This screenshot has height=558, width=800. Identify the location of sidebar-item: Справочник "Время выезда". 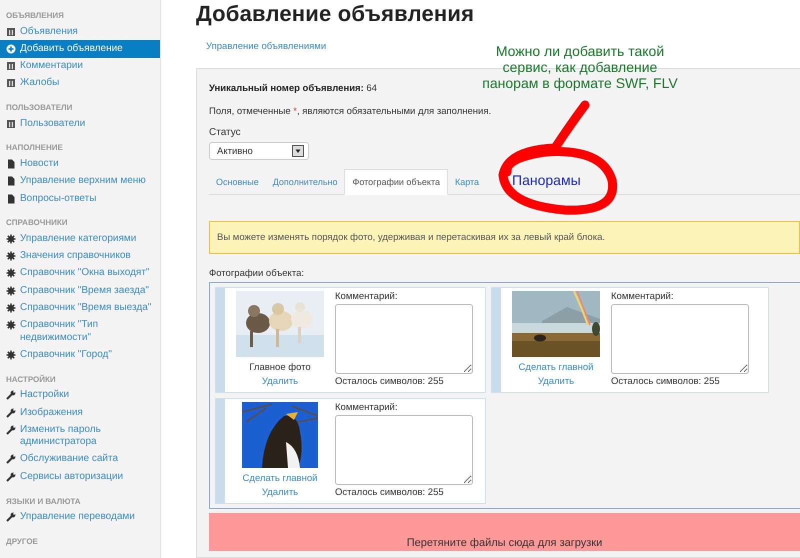
(80, 308).